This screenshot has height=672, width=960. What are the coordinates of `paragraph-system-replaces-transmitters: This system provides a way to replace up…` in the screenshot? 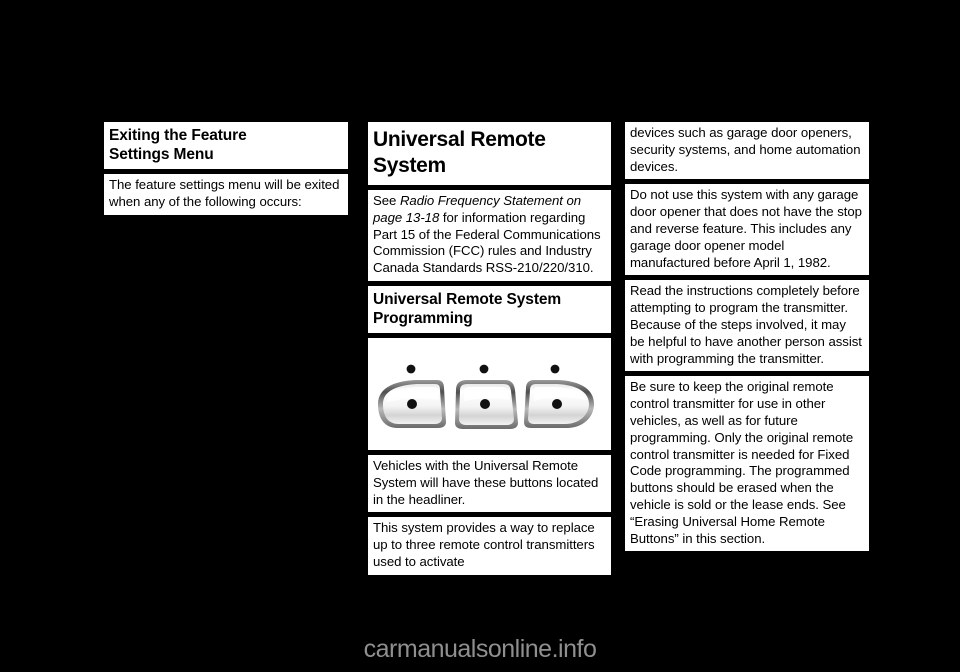 It's located at (489, 546).